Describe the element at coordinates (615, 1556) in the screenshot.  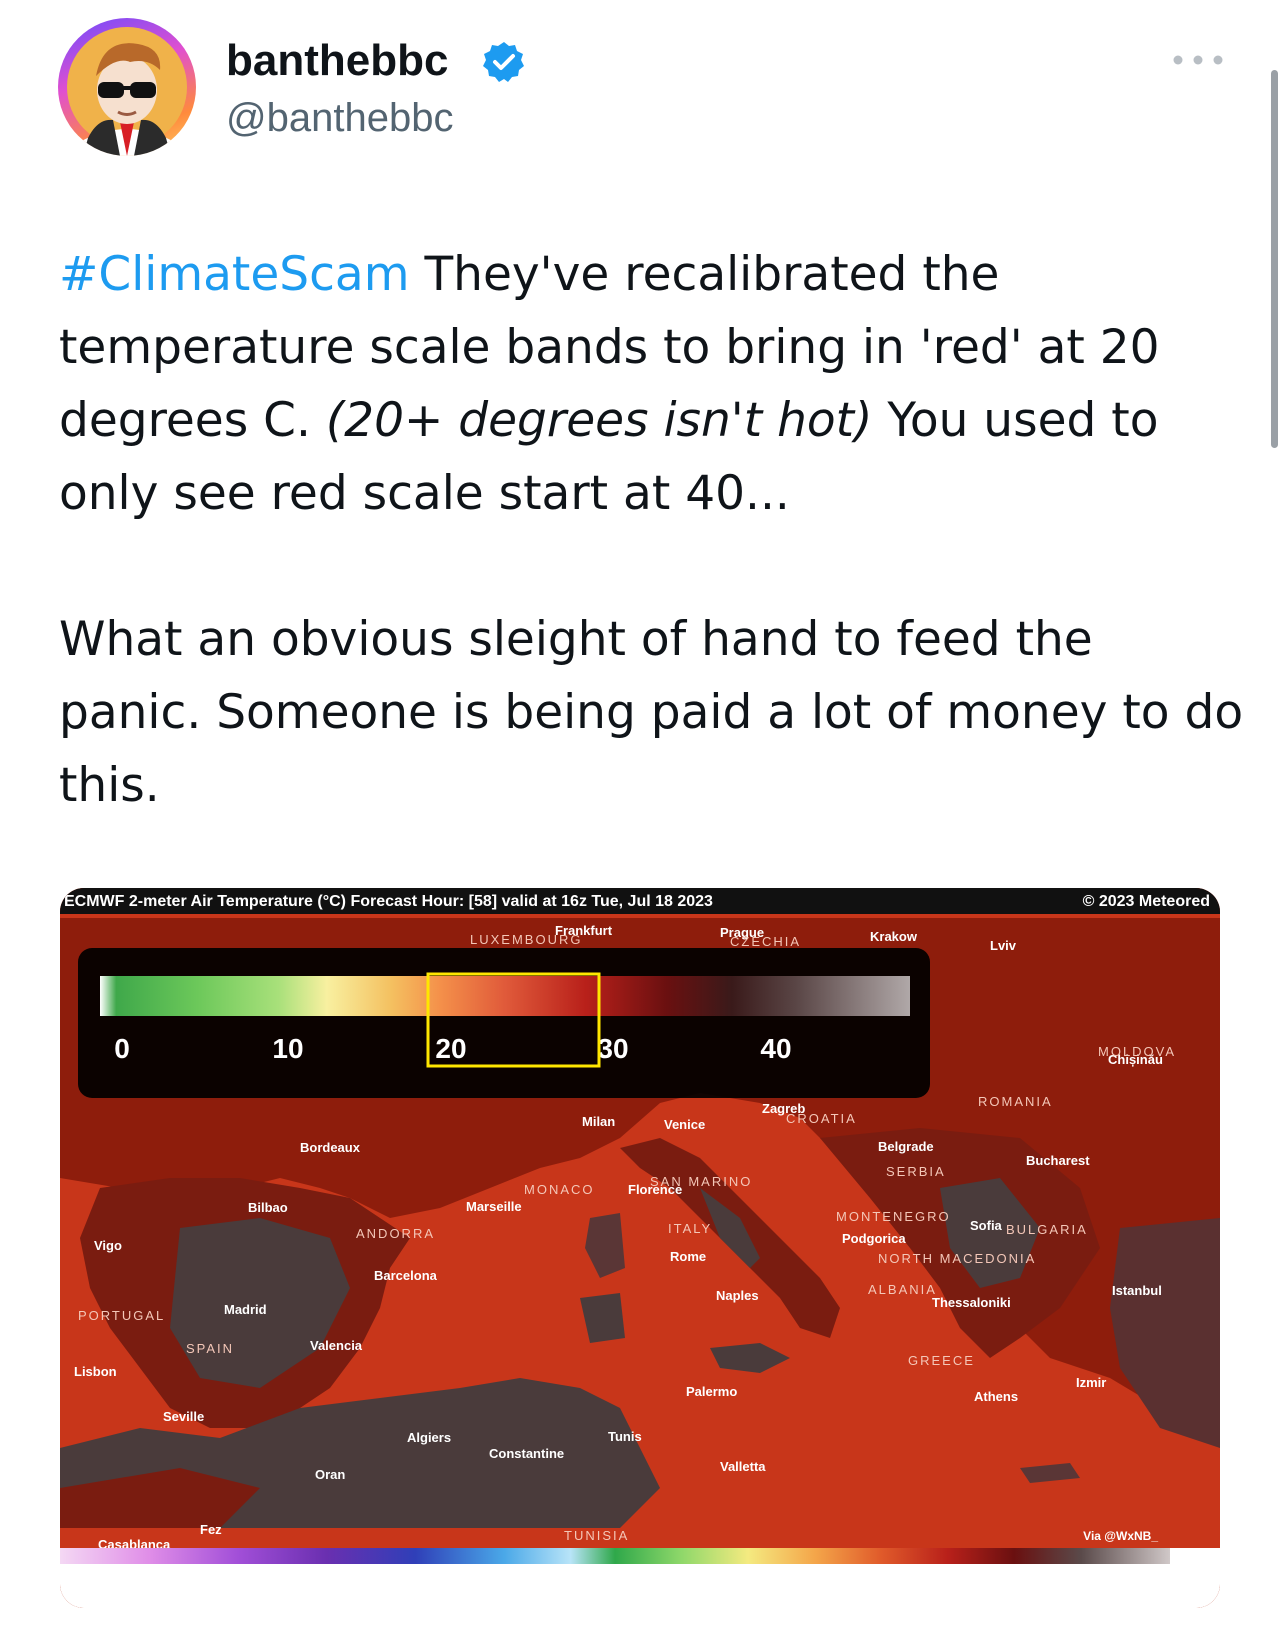
I see `bottom-color-scale` at that location.